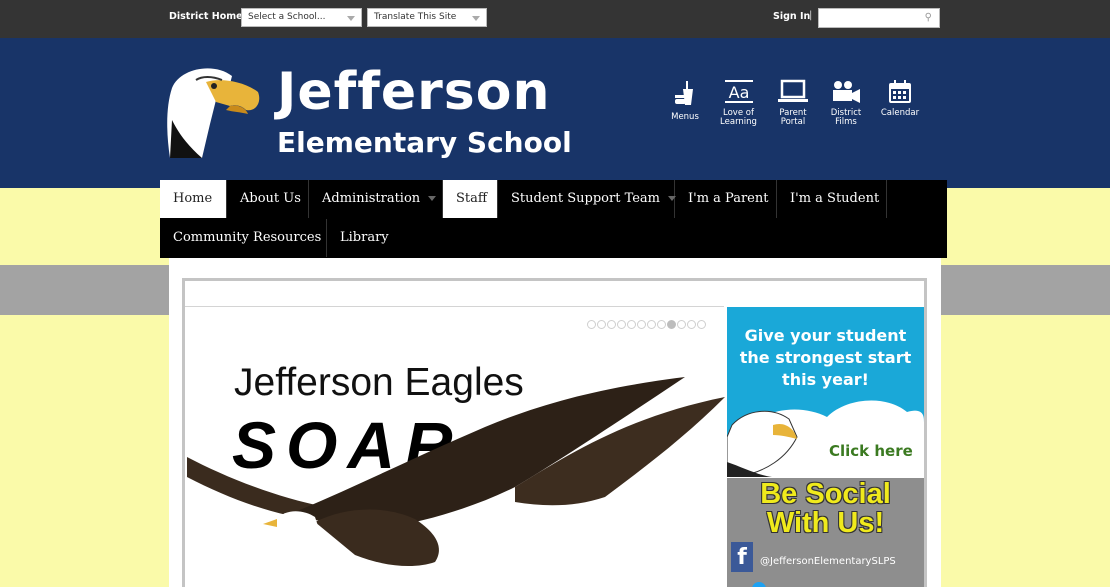 The image size is (1110, 587). Describe the element at coordinates (685, 117) in the screenshot. I see `quick-link-label: Menus` at that location.